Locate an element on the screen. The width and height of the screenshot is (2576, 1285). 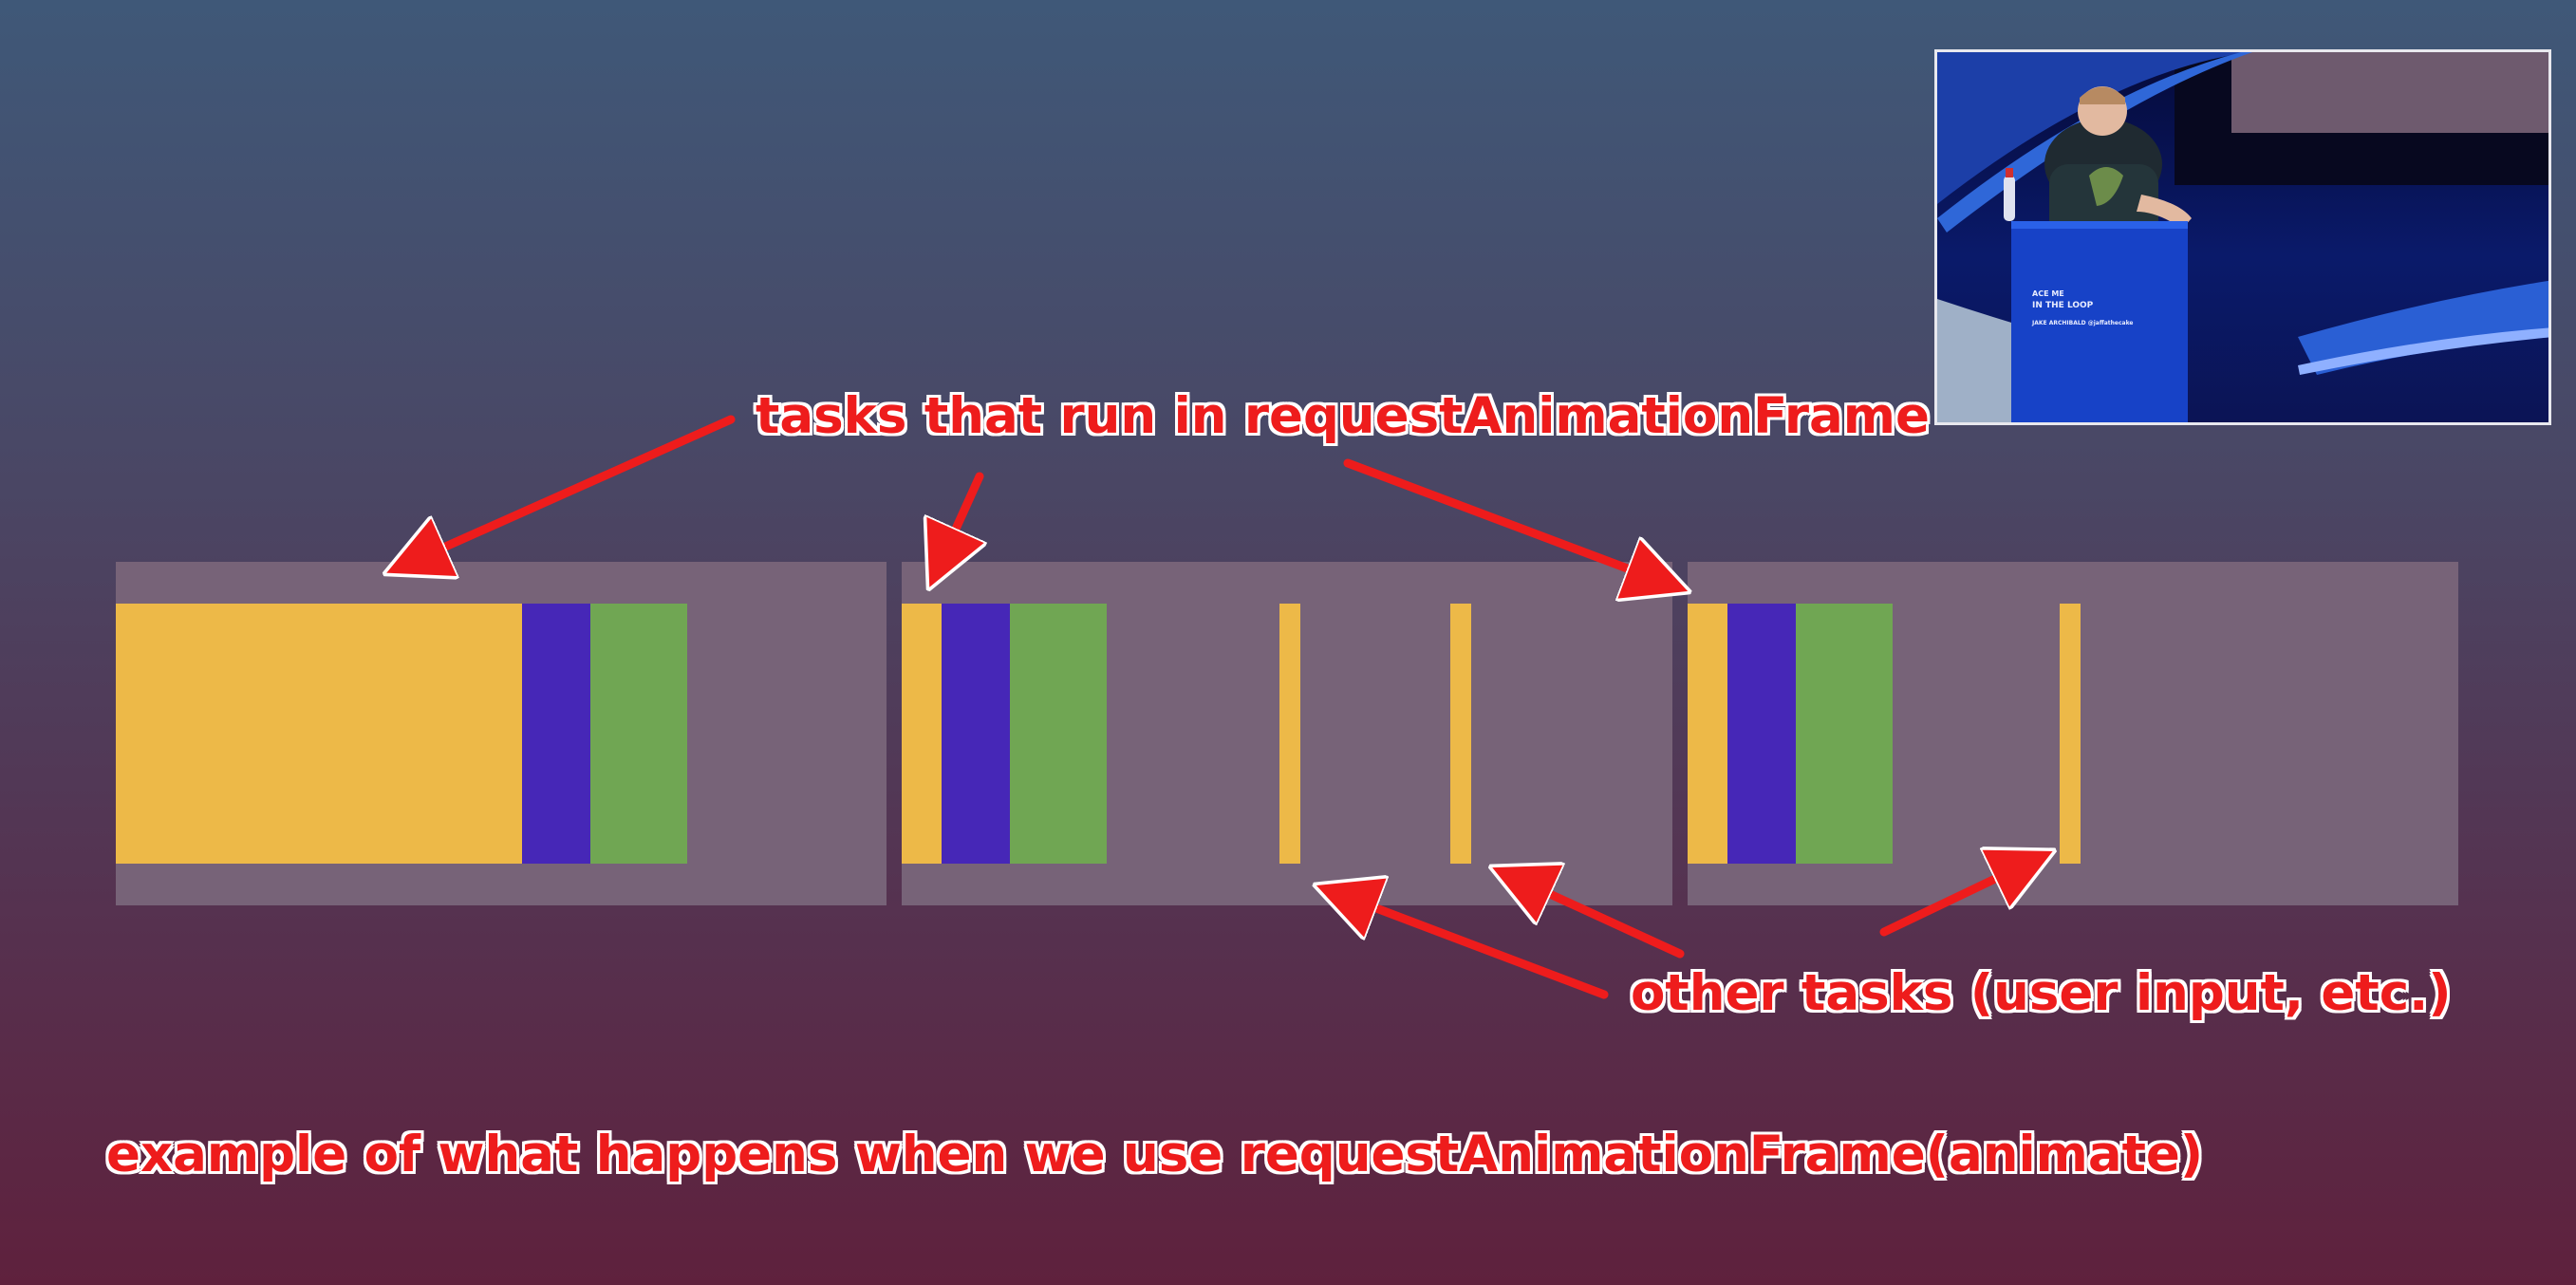
stage-illustration is located at coordinates (2242, 237).